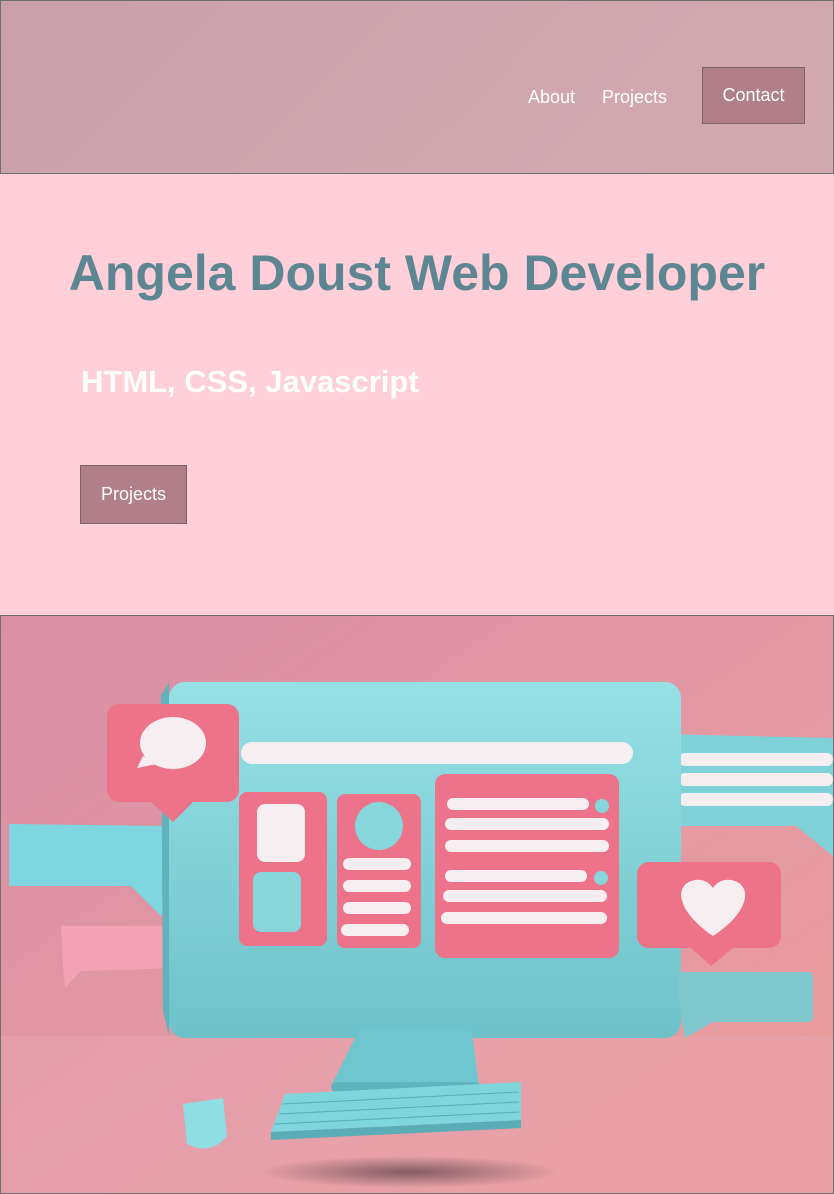 The image size is (834, 1194). What do you see at coordinates (551, 97) in the screenshot?
I see `nav-about-link: About` at bounding box center [551, 97].